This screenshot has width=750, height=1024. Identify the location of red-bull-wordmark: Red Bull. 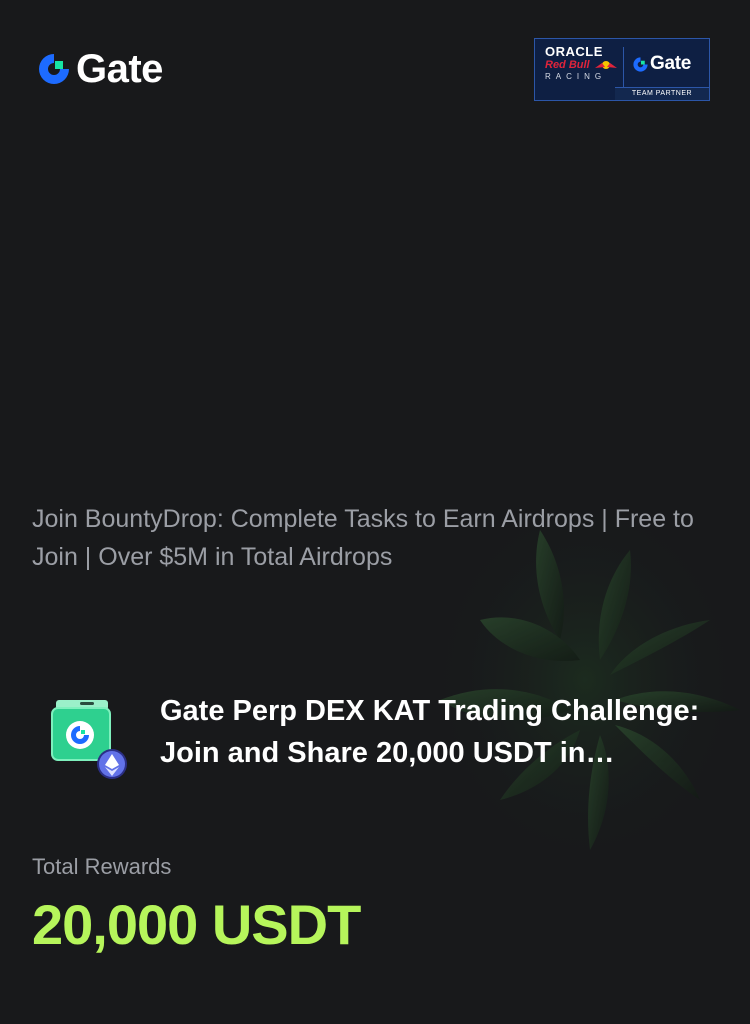
(567, 65).